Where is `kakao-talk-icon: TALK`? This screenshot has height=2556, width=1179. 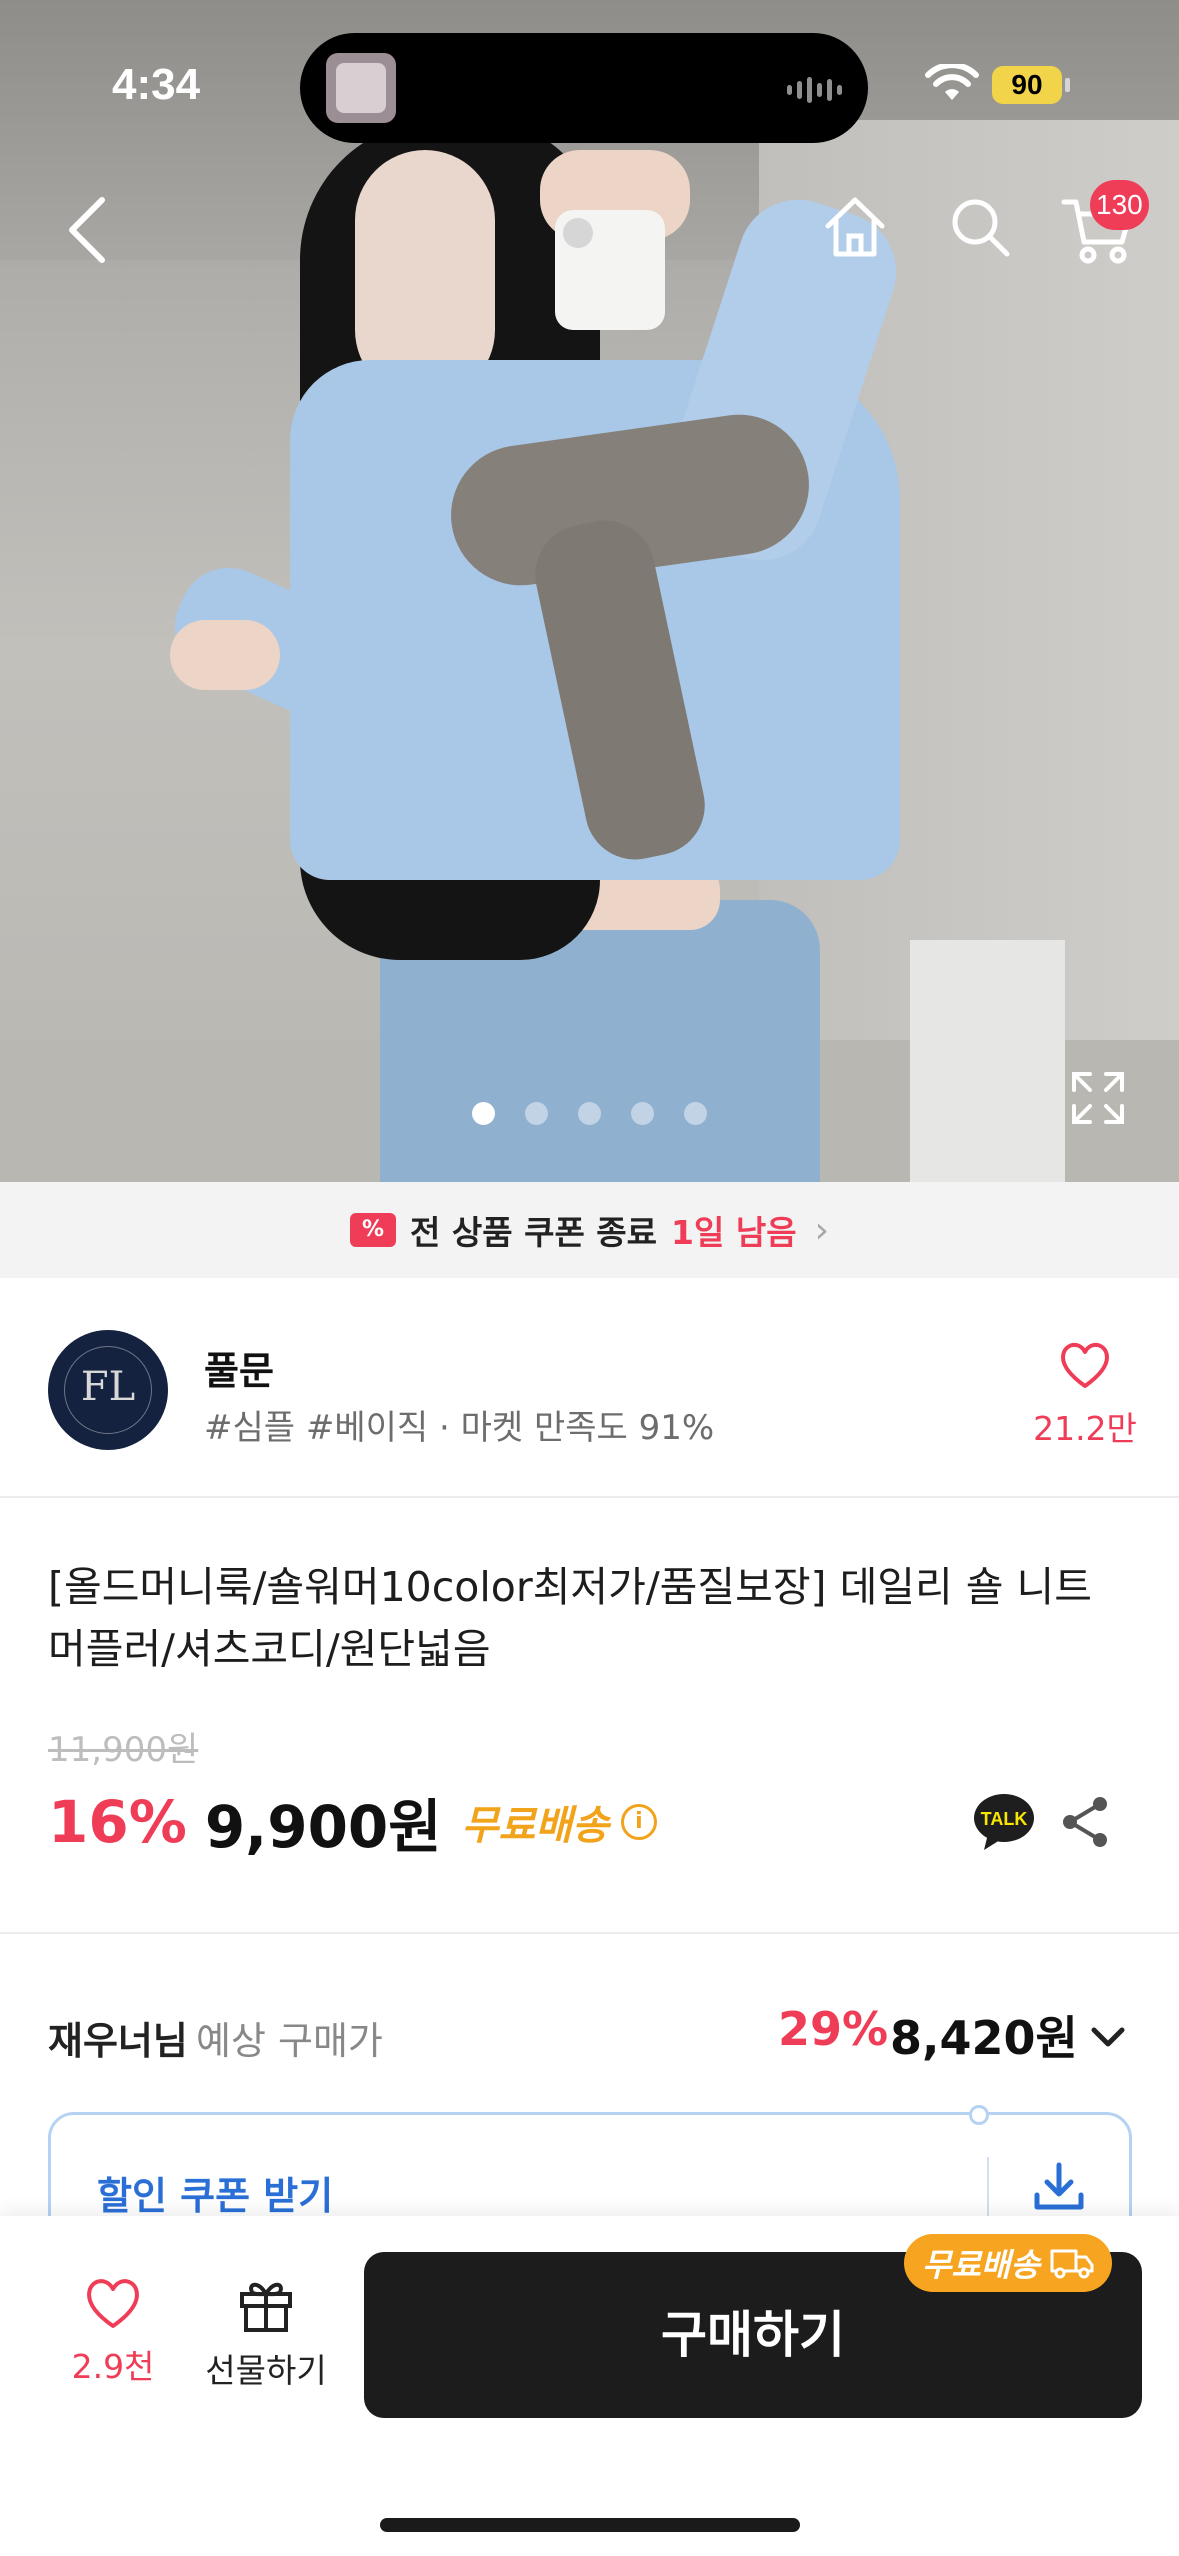
kakao-talk-icon: TALK is located at coordinates (1004, 1822).